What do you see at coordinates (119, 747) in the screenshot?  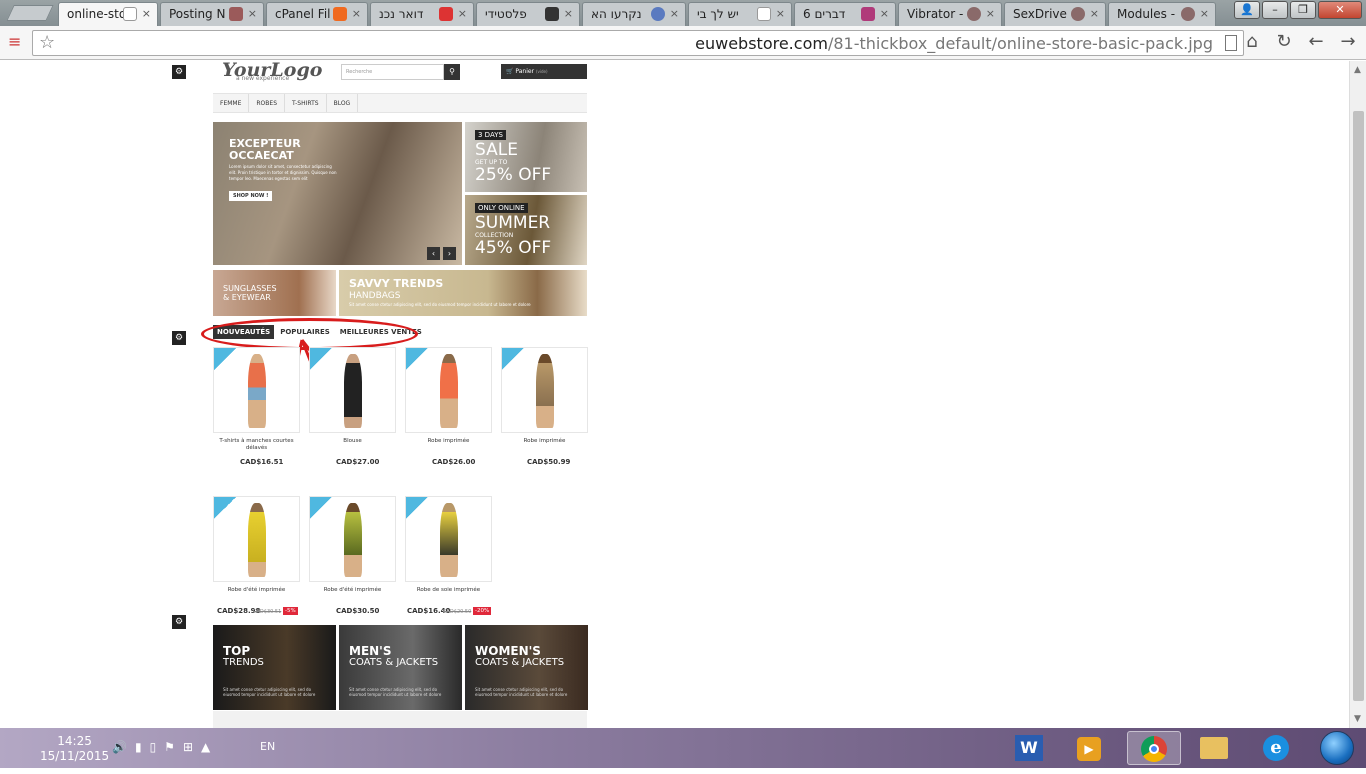 I see `volume-icon: 🔊` at bounding box center [119, 747].